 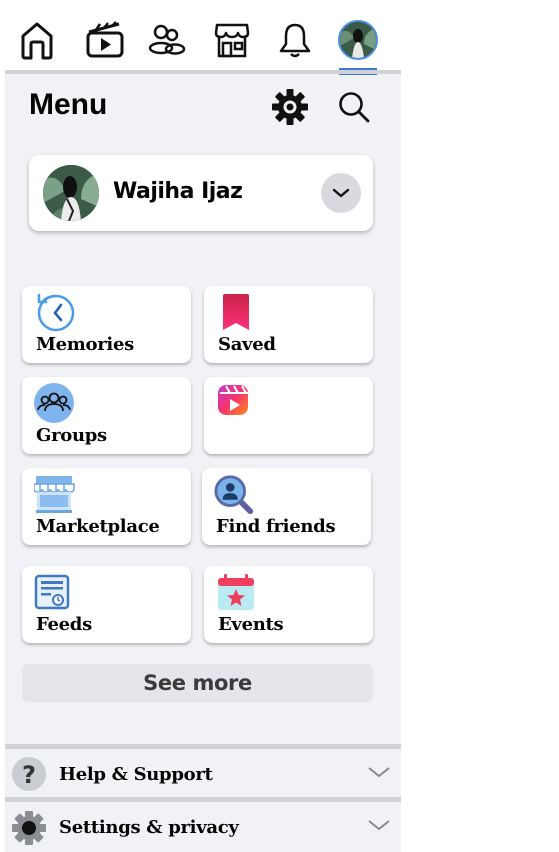 I want to click on shortcut-label: Find friends, so click(x=276, y=526).